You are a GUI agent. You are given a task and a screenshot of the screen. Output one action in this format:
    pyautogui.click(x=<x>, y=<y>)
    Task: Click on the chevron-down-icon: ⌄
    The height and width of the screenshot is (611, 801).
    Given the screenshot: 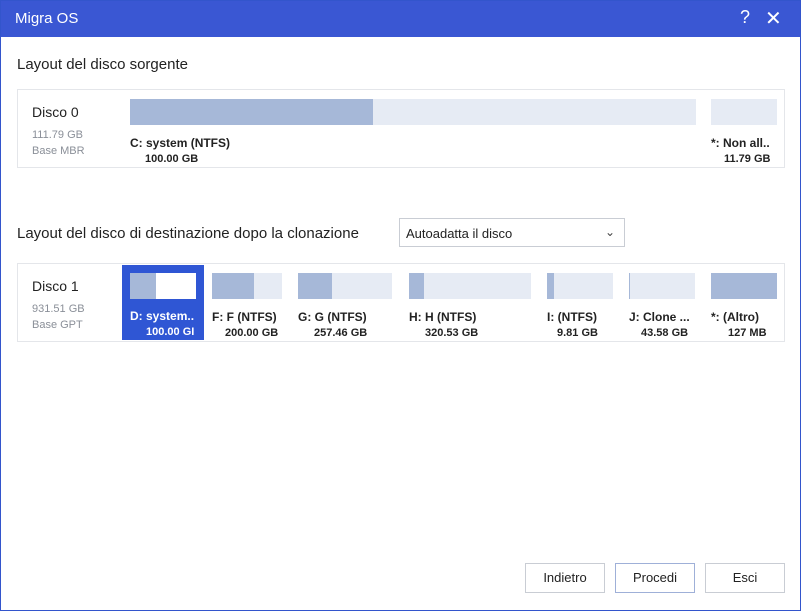 What is the action you would take?
    pyautogui.click(x=610, y=232)
    